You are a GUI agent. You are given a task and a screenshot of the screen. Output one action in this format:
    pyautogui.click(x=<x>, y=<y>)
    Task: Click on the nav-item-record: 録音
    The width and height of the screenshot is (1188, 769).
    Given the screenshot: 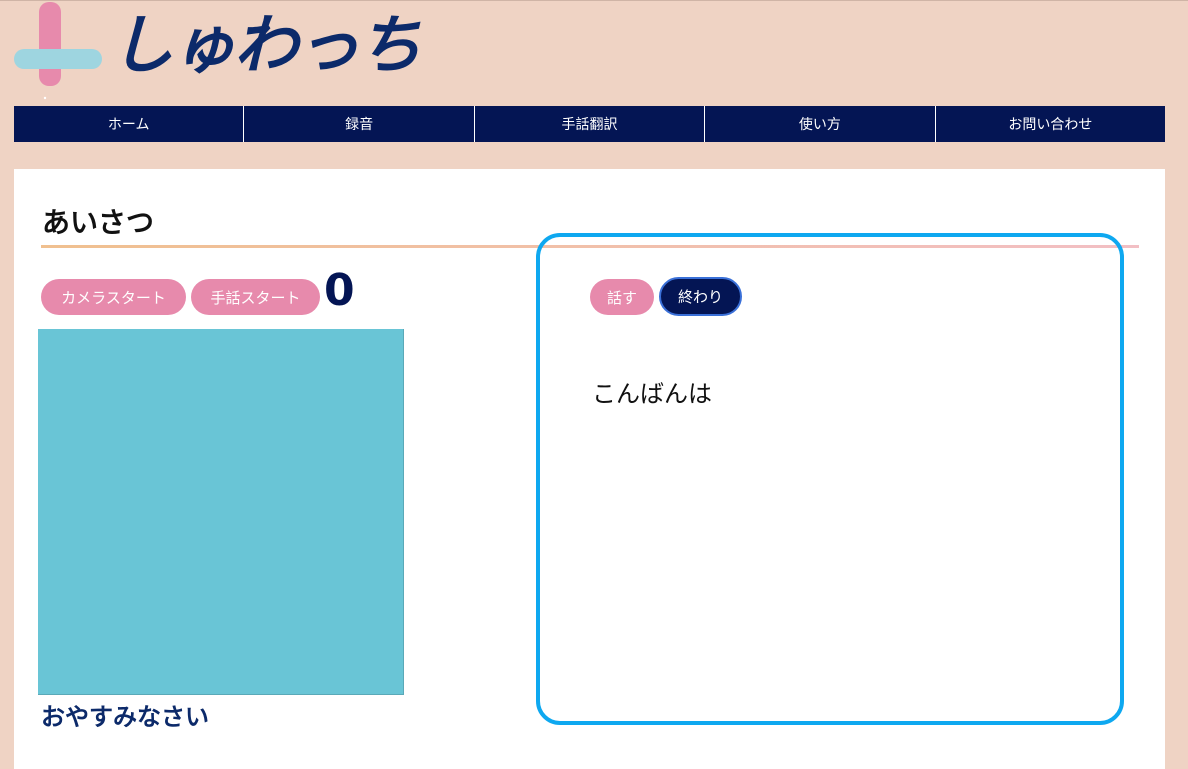 What is the action you would take?
    pyautogui.click(x=359, y=124)
    